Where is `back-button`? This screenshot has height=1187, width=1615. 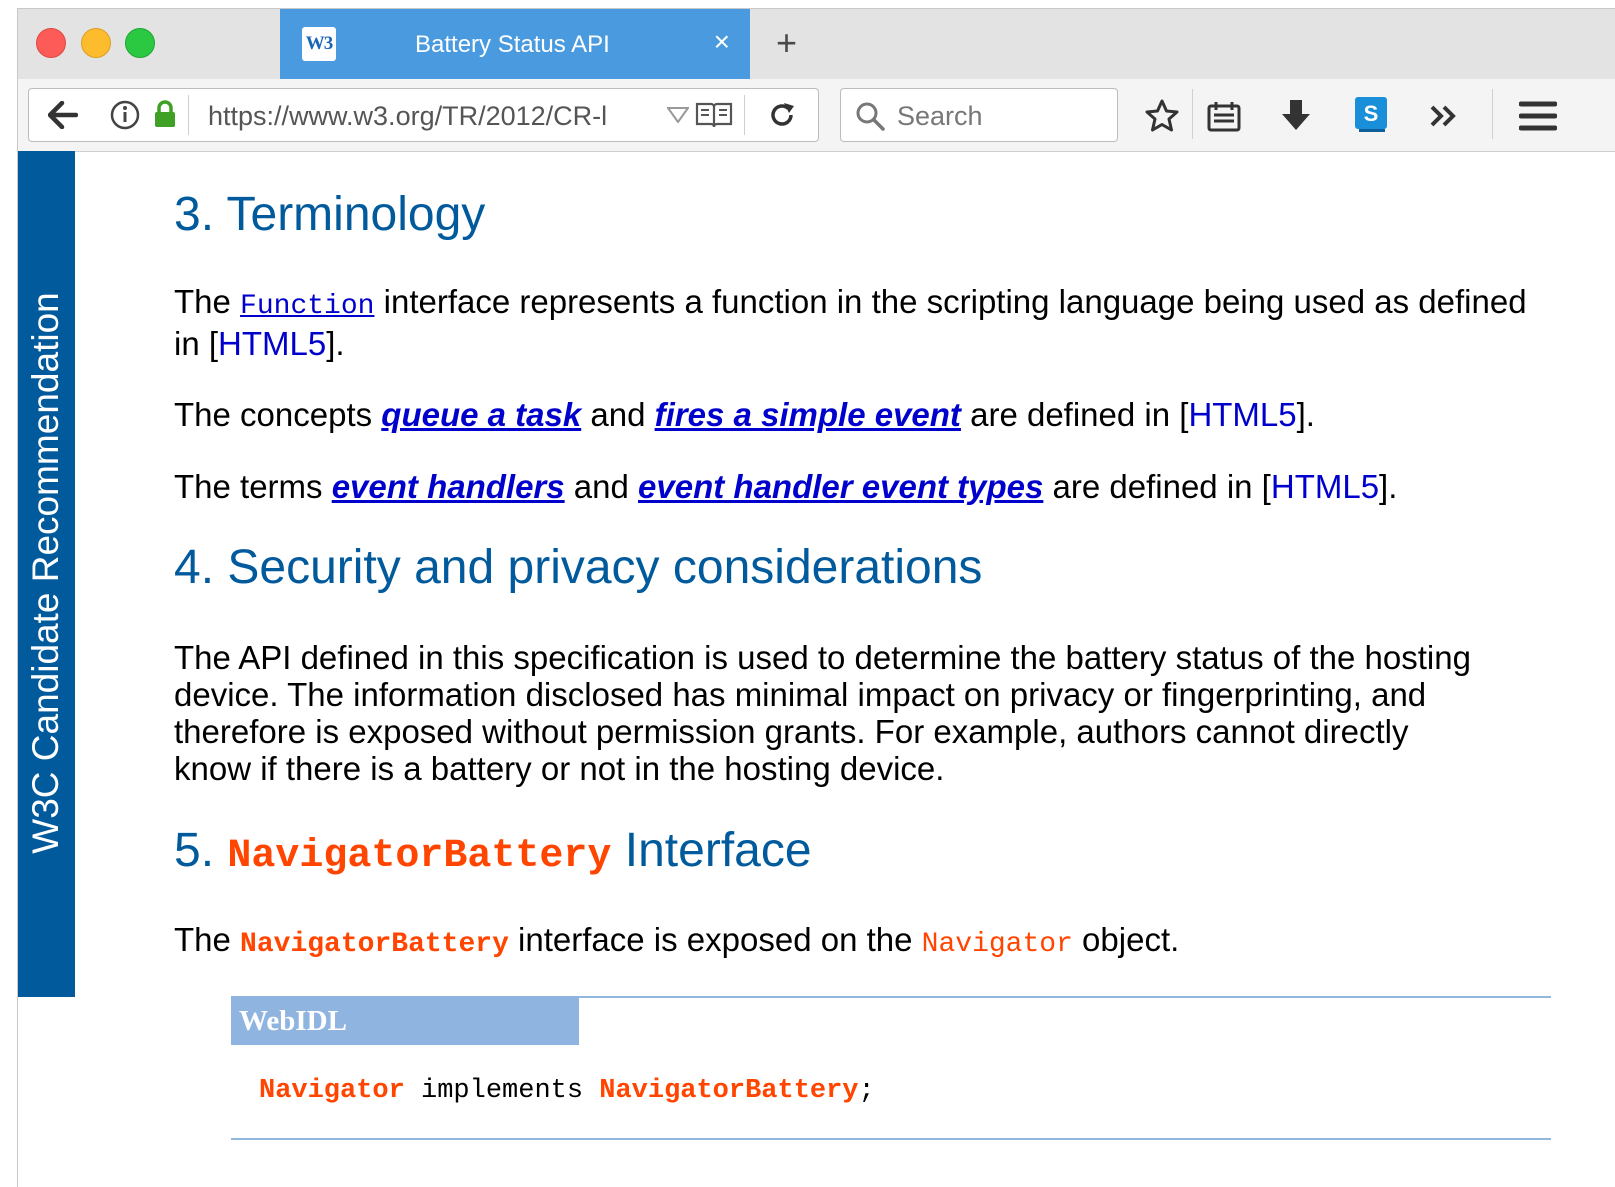
back-button is located at coordinates (63, 115).